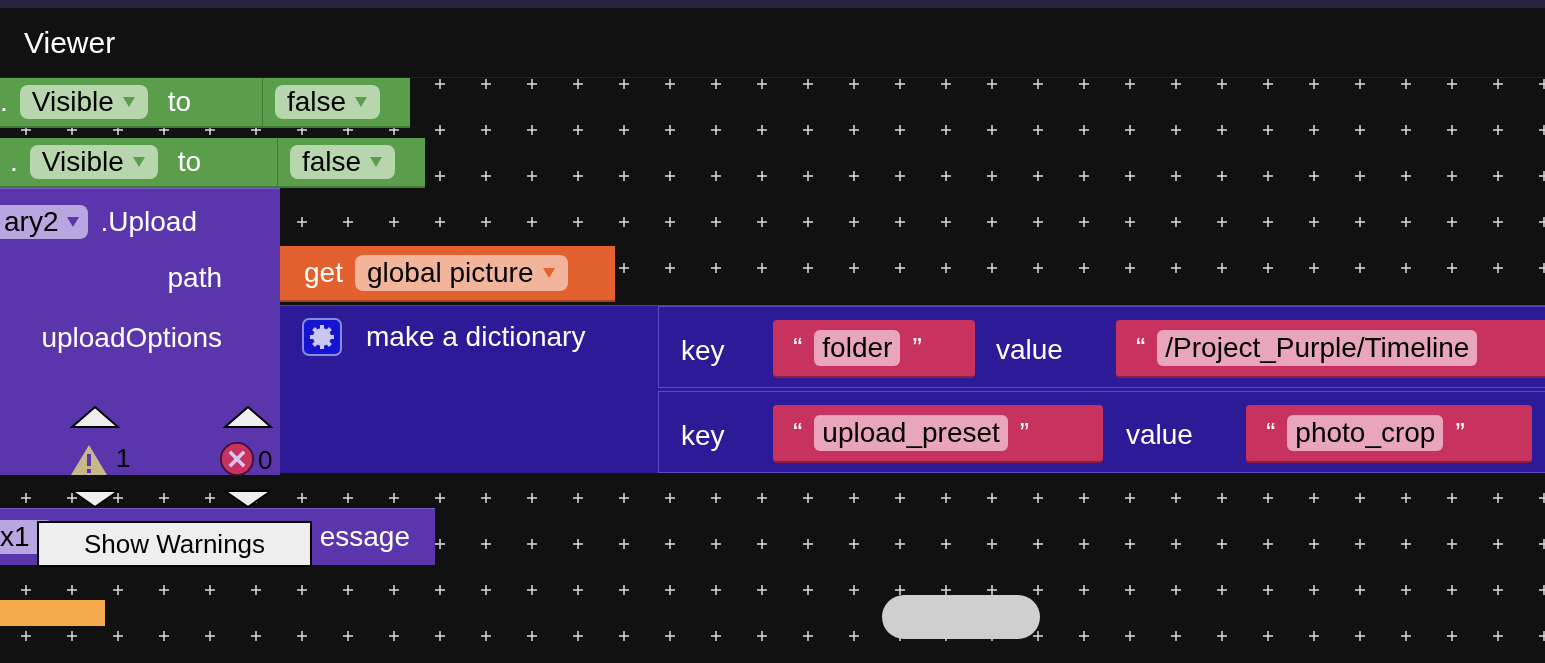 The height and width of the screenshot is (663, 1545). What do you see at coordinates (1317, 348) in the screenshot?
I see `string-value-field: /Project_Purple/Timeline` at bounding box center [1317, 348].